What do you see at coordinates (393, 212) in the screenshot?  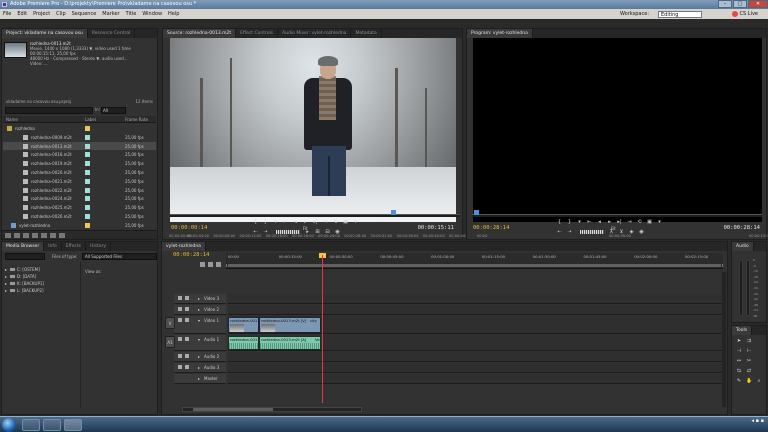 I see `source-playhead-marker` at bounding box center [393, 212].